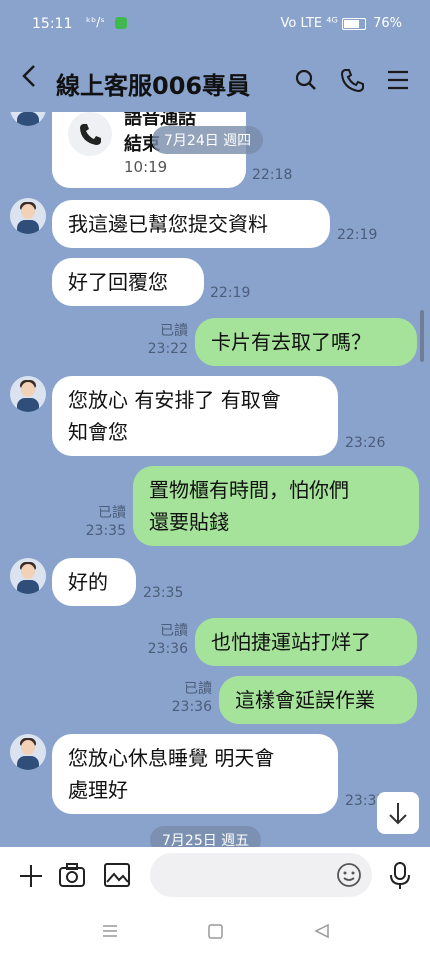  What do you see at coordinates (98, 790) in the screenshot?
I see `message-line: 處理好` at bounding box center [98, 790].